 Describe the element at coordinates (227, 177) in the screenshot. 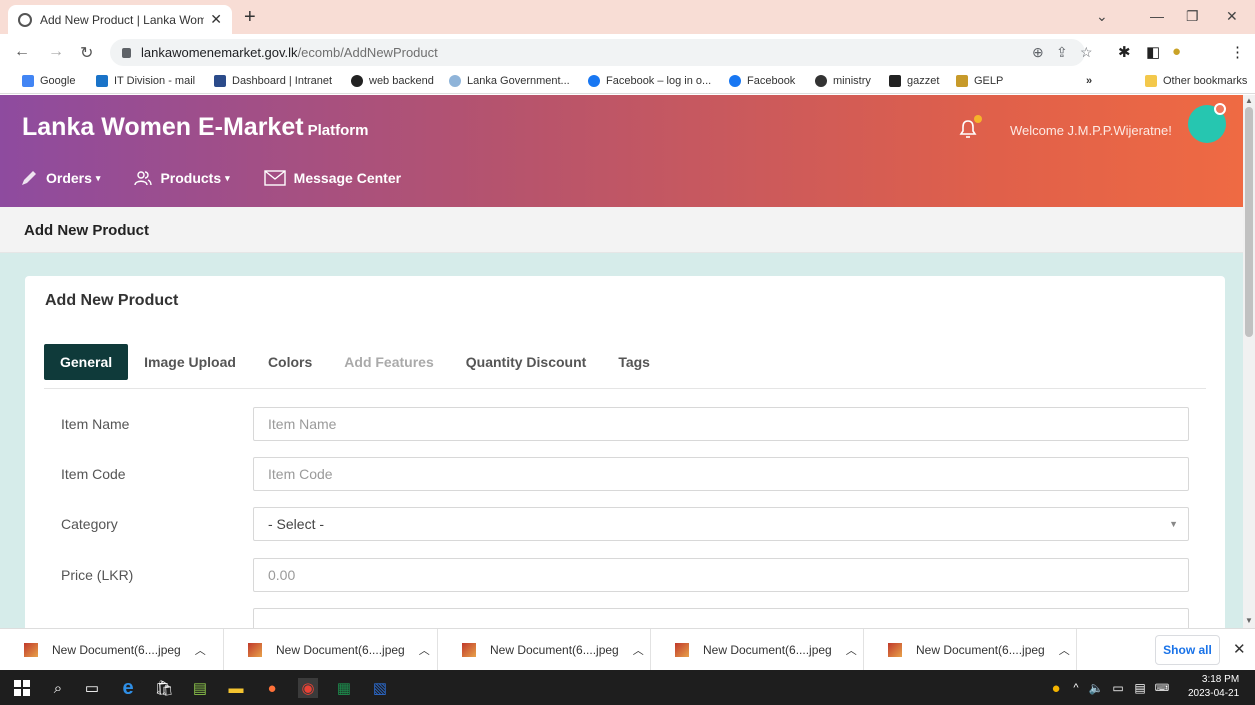

I see `caret-down-icon: ▾` at that location.